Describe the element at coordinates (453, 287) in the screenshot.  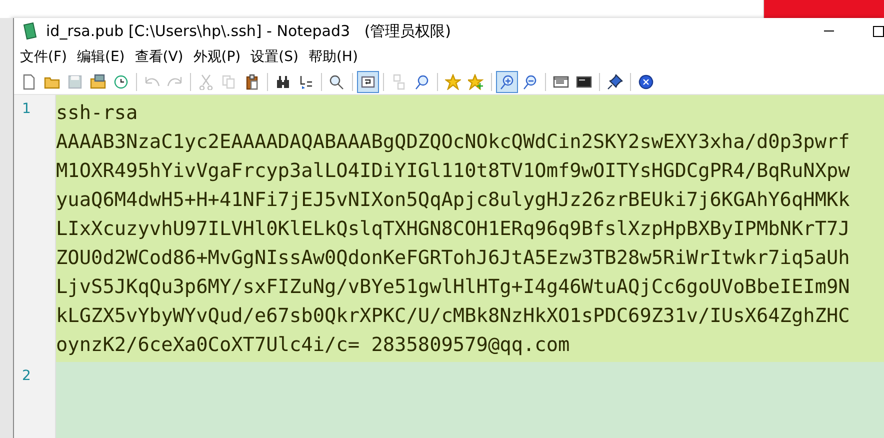
I see `code-line: LjvS5JKqQu3p6MY/sxFIZuNg/vBYe51gwlHlHTg+I4g46WtuAQjCc6goUVoBbeIEIm9N` at that location.